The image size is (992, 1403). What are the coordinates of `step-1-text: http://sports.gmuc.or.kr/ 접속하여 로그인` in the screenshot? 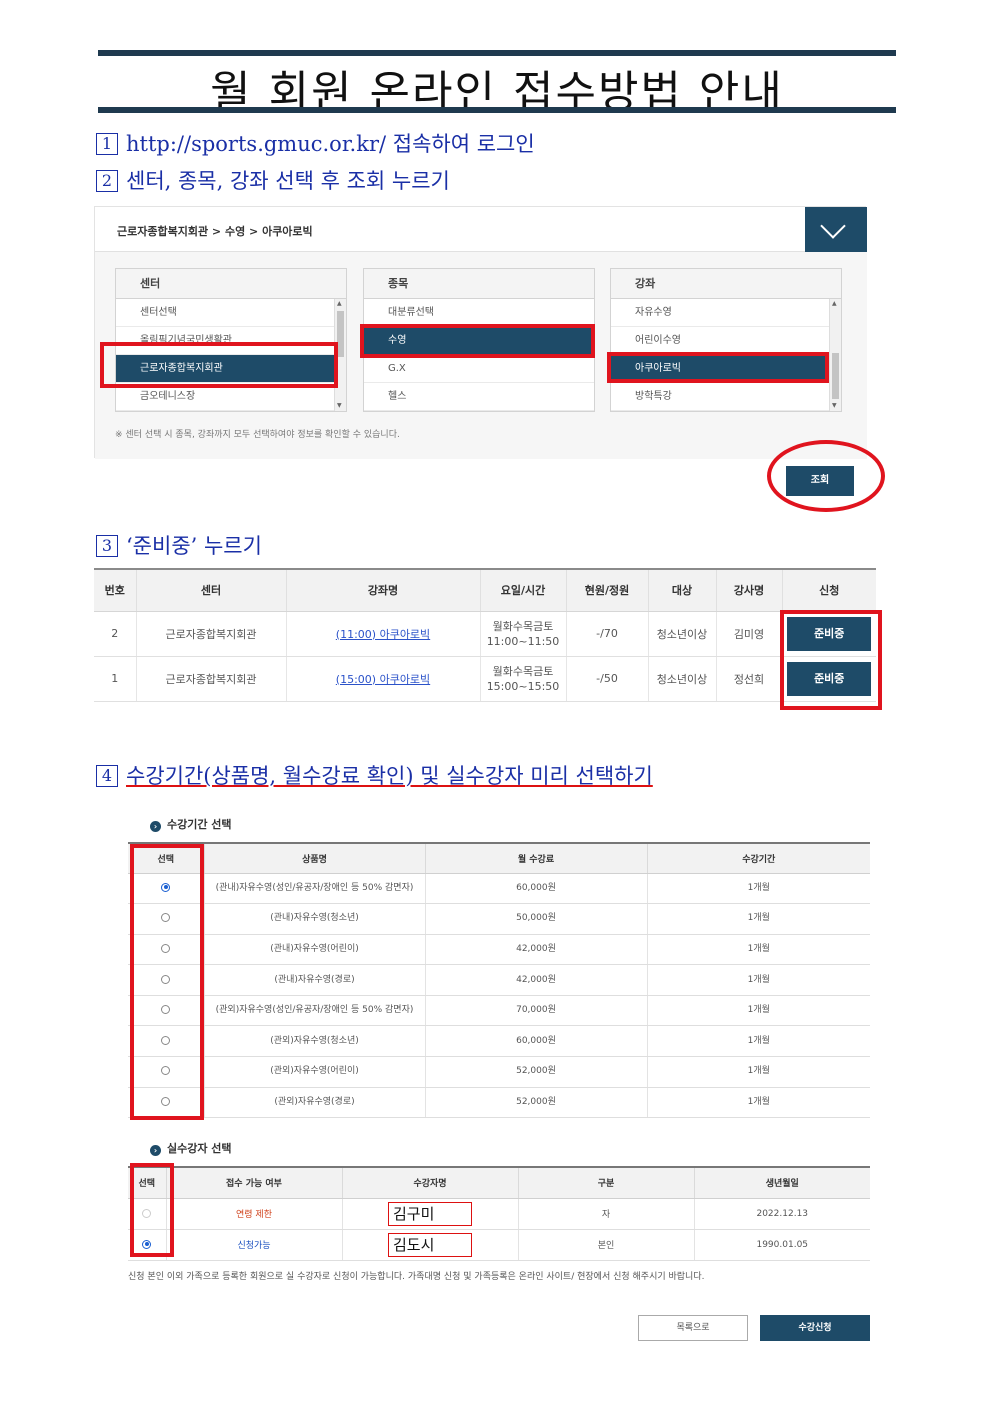 It's located at (330, 144).